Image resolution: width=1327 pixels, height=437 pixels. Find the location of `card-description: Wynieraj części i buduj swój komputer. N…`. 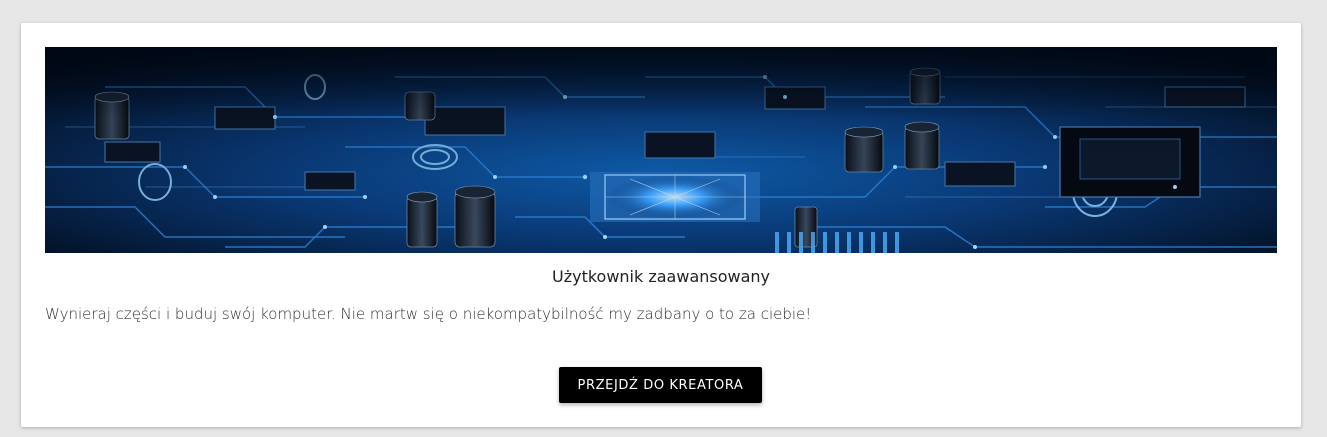

card-description: Wynieraj części i buduj swój komputer. N… is located at coordinates (428, 314).